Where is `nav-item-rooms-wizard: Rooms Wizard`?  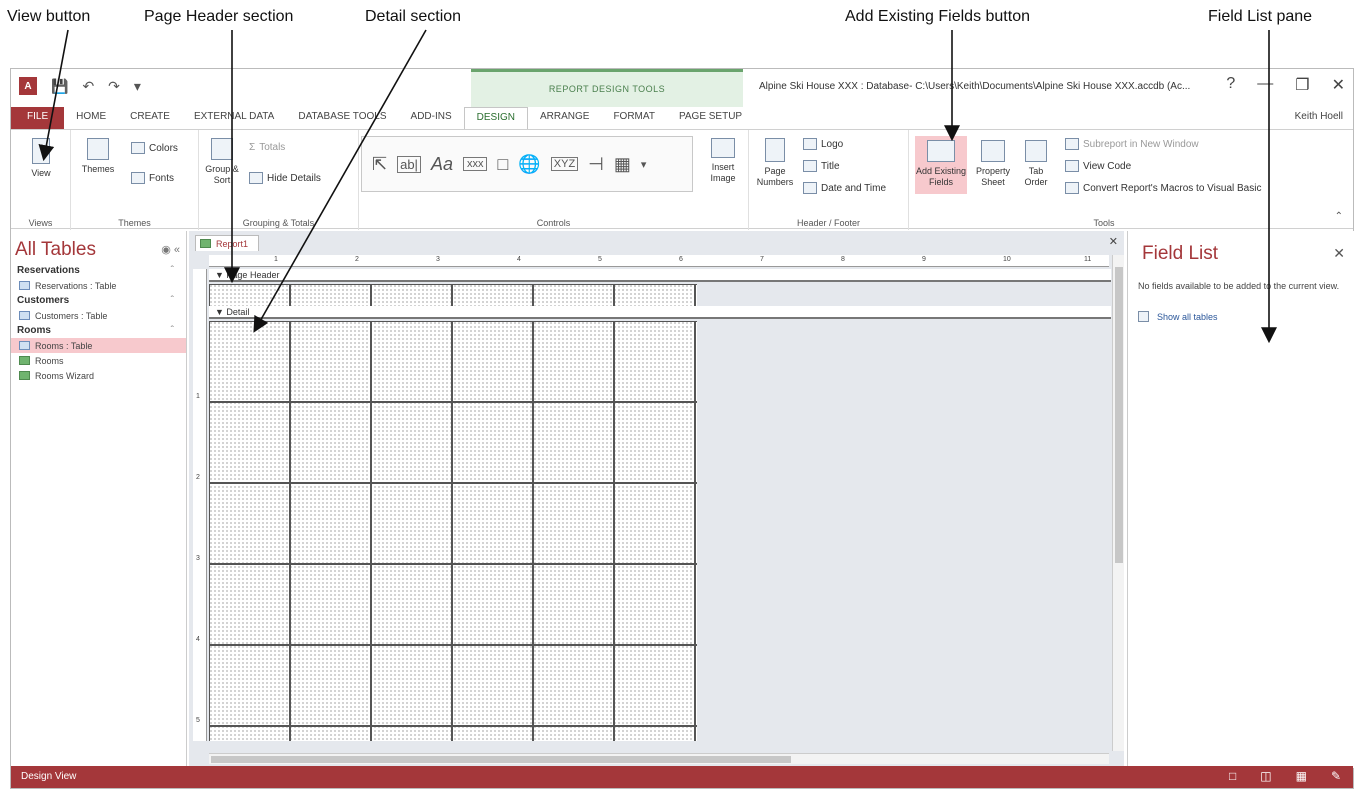
nav-item-rooms-wizard: Rooms Wizard is located at coordinates (98, 375).